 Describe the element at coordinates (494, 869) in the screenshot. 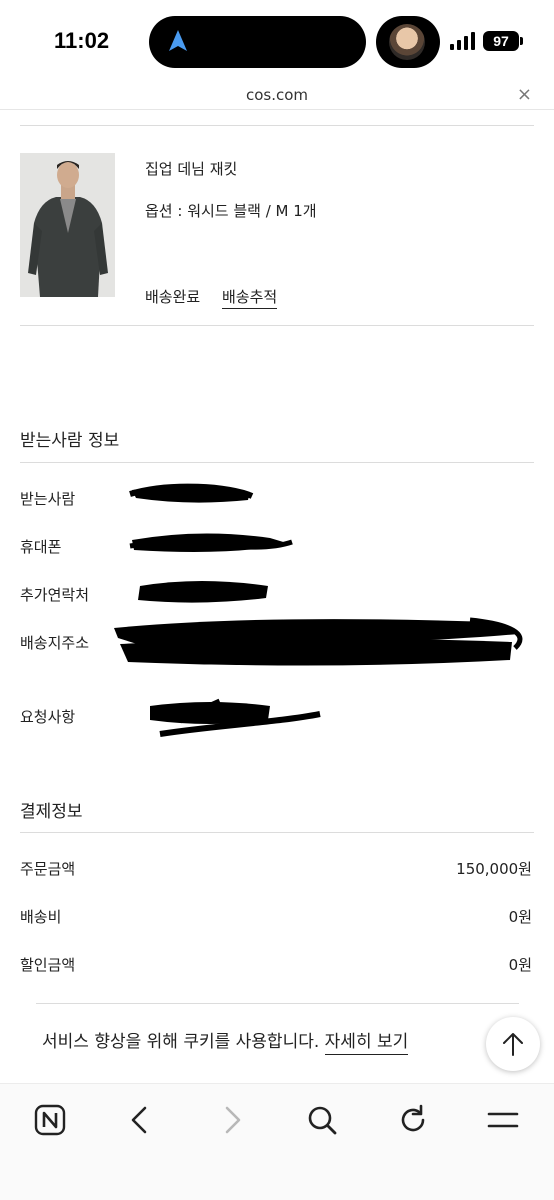

I see `order-amount-value: 150,000원` at that location.